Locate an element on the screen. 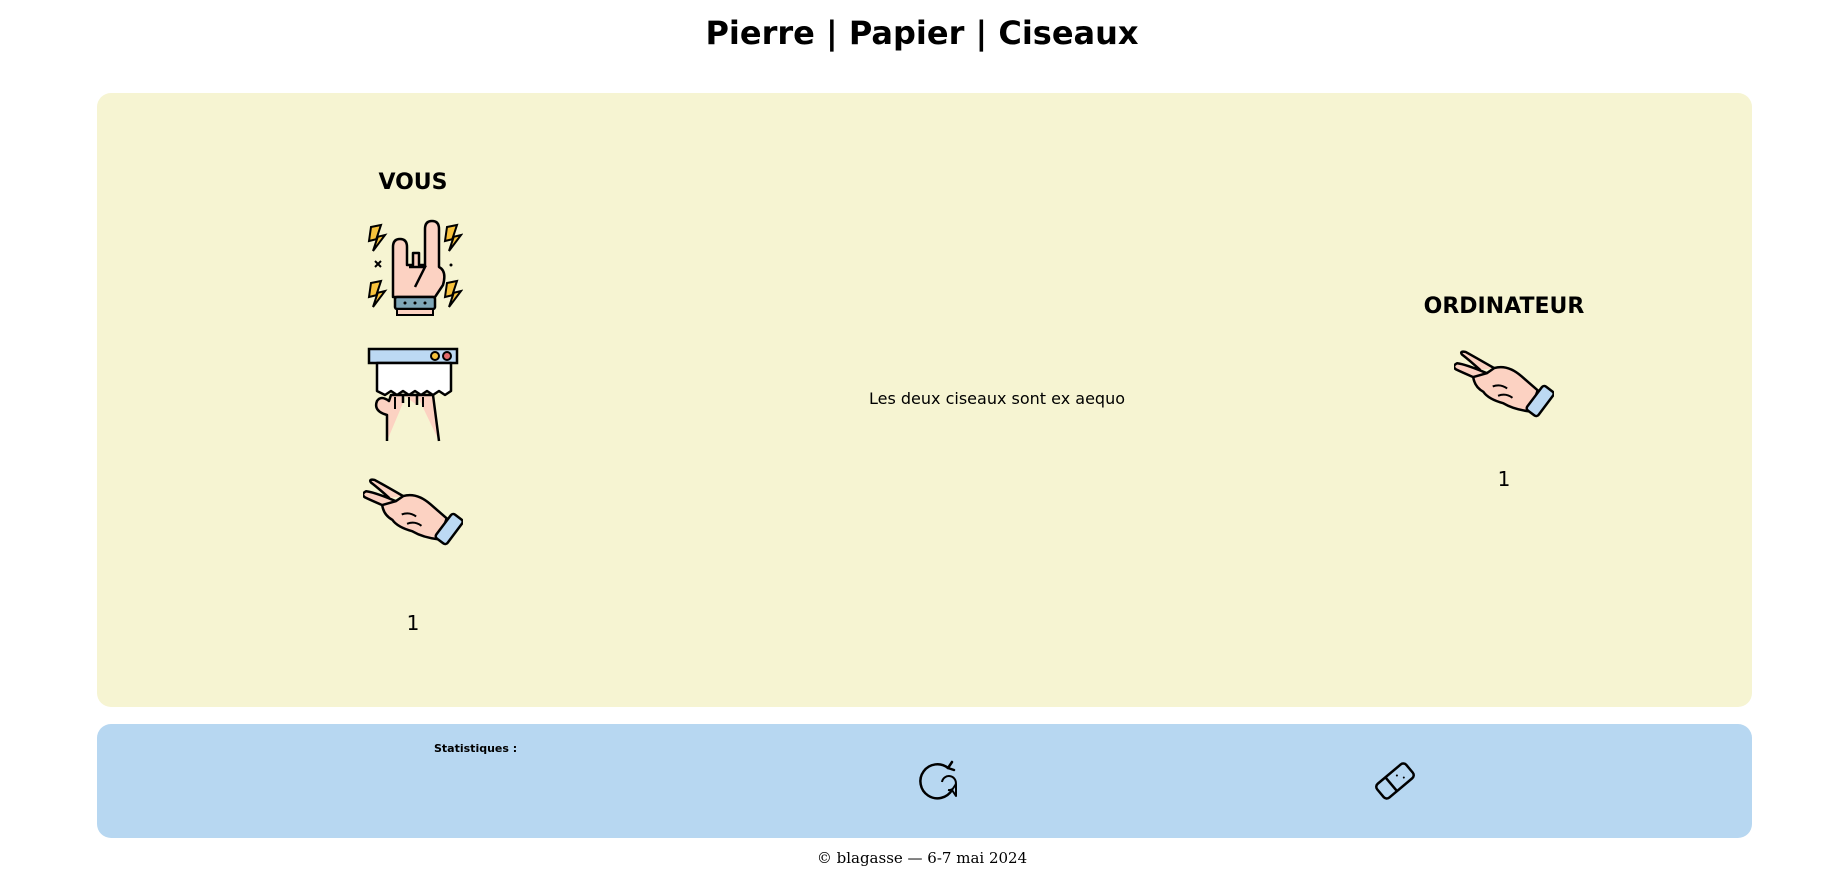 The height and width of the screenshot is (888, 1844). paper-hand-icon is located at coordinates (413, 394).